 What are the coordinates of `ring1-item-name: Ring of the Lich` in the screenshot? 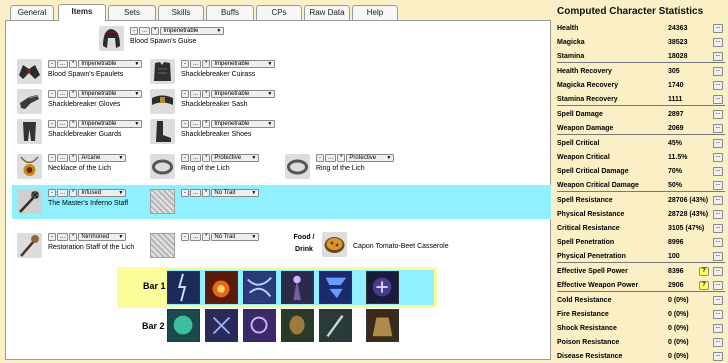 It's located at (205, 168).